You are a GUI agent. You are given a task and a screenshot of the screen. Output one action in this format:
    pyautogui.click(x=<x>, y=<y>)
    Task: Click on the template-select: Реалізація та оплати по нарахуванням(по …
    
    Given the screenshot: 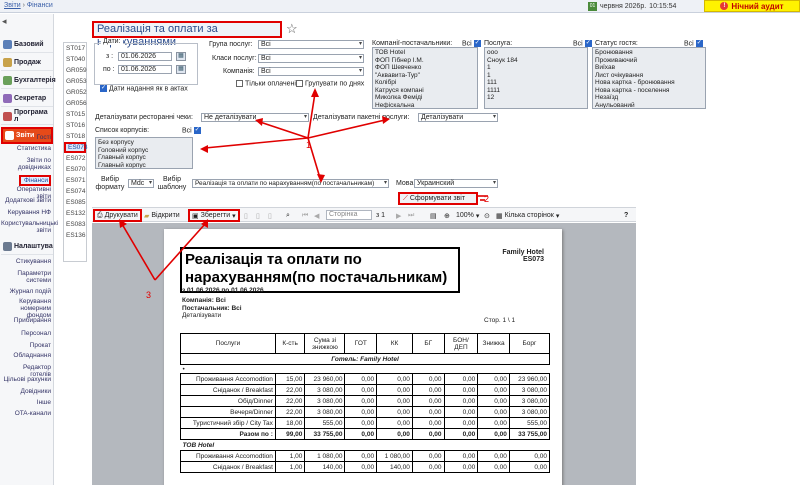 What is the action you would take?
    pyautogui.click(x=290, y=183)
    